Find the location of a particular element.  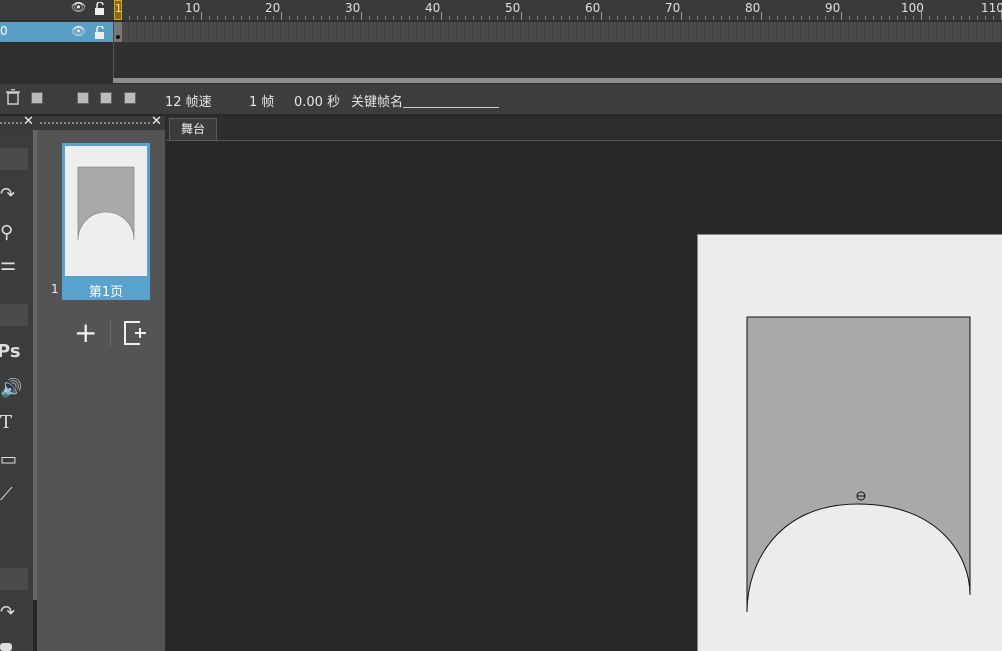

trash-icon is located at coordinates (13, 98).